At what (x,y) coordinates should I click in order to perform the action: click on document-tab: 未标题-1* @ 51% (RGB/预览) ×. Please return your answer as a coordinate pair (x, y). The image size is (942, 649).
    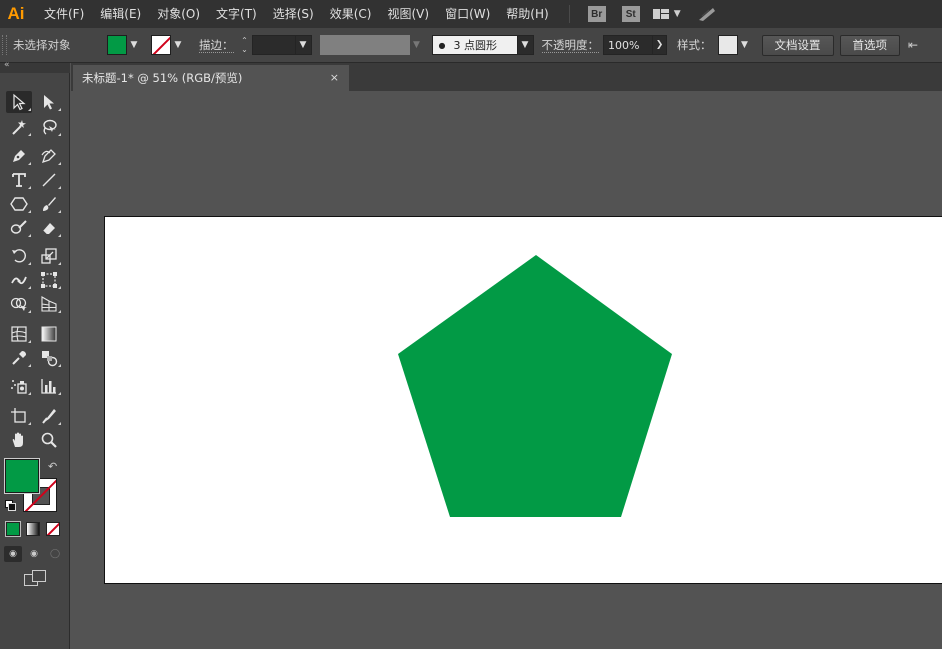
    Looking at the image, I should click on (211, 78).